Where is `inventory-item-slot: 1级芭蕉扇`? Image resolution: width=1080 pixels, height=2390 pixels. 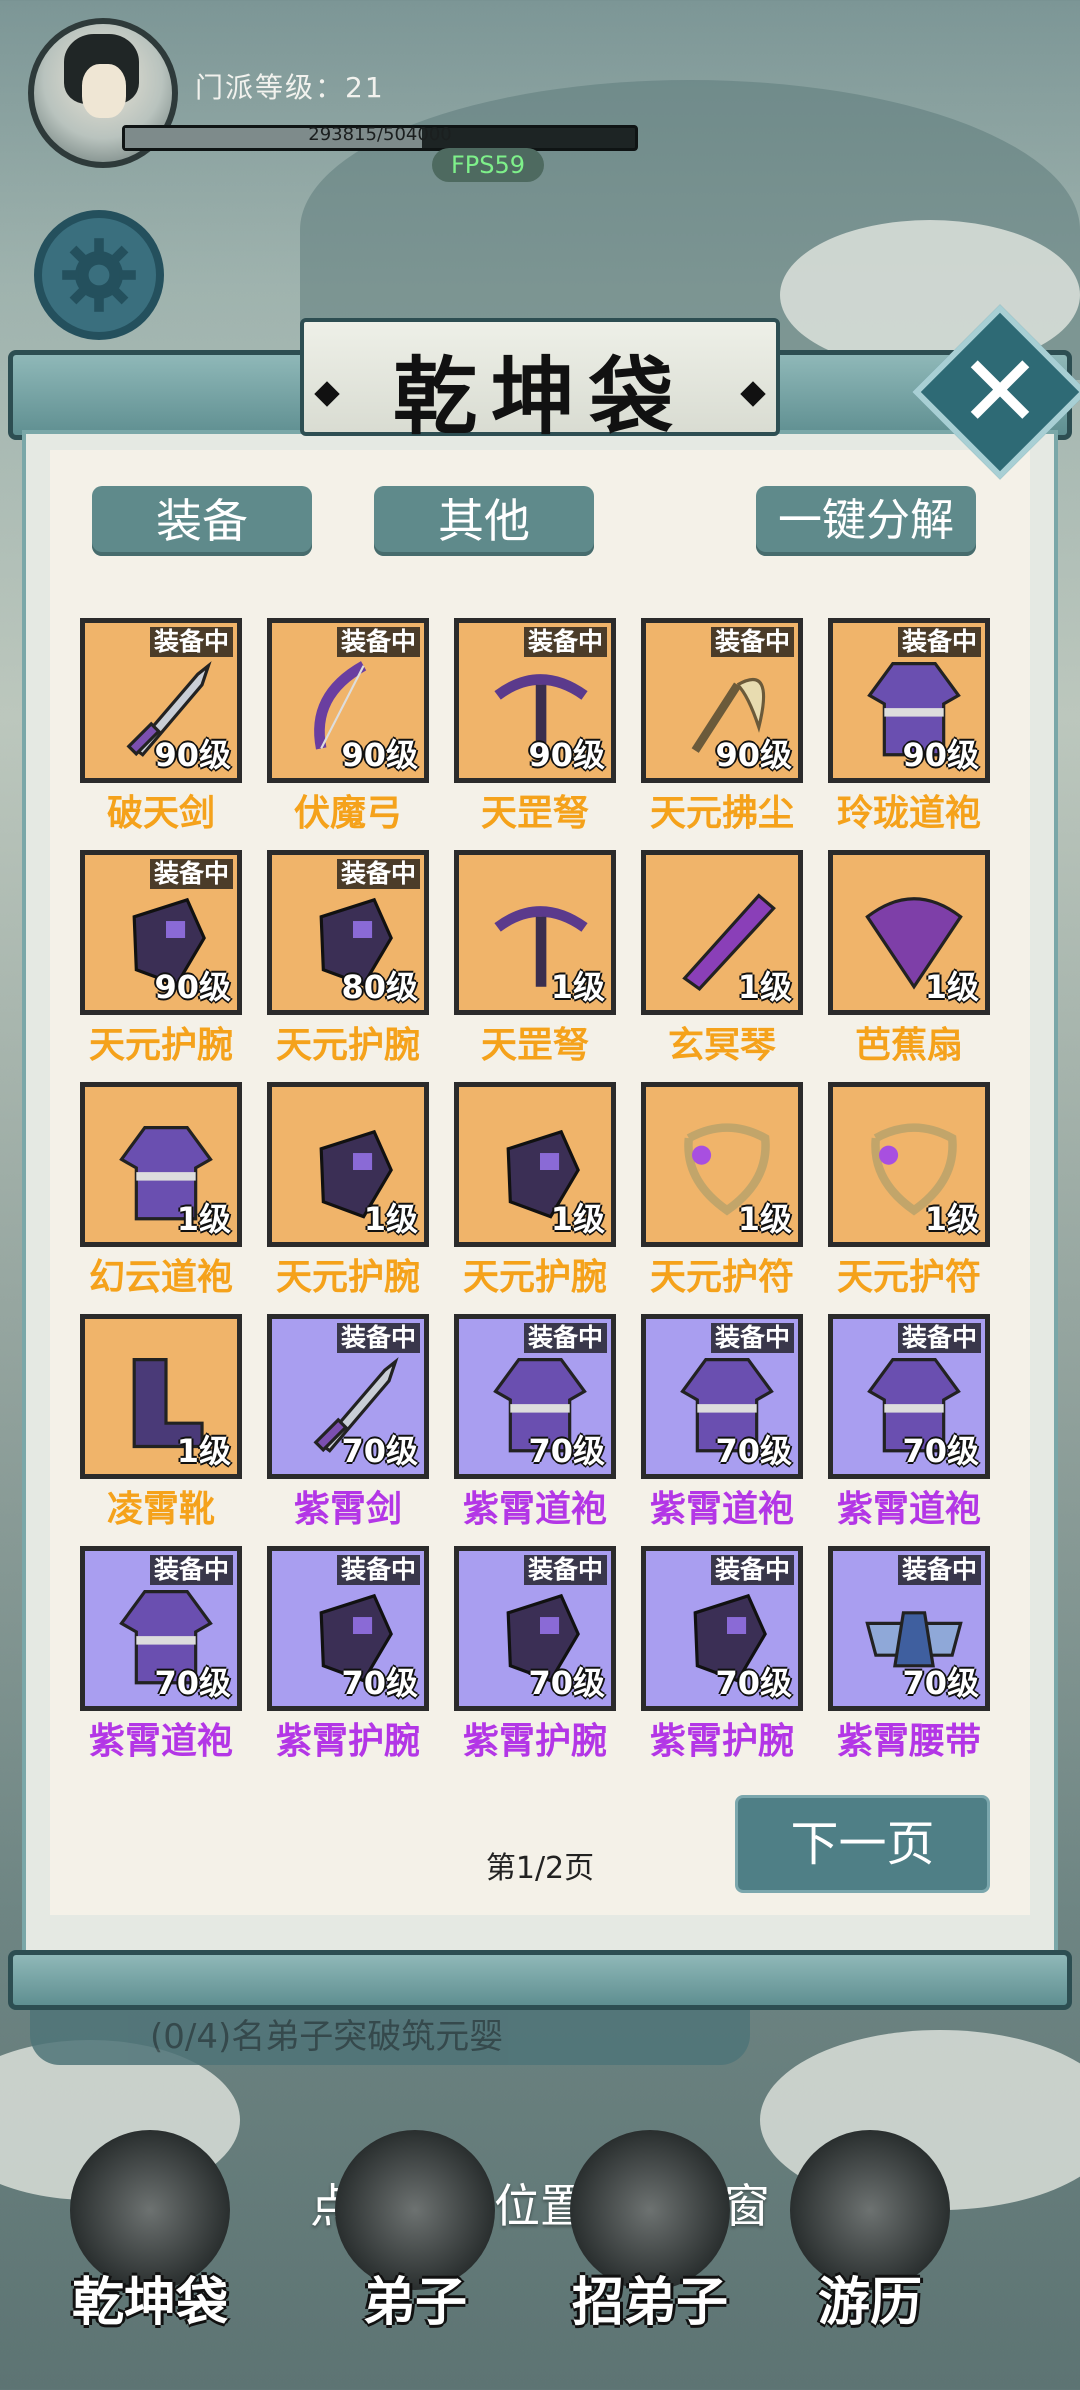 inventory-item-slot: 1级芭蕉扇 is located at coordinates (909, 958).